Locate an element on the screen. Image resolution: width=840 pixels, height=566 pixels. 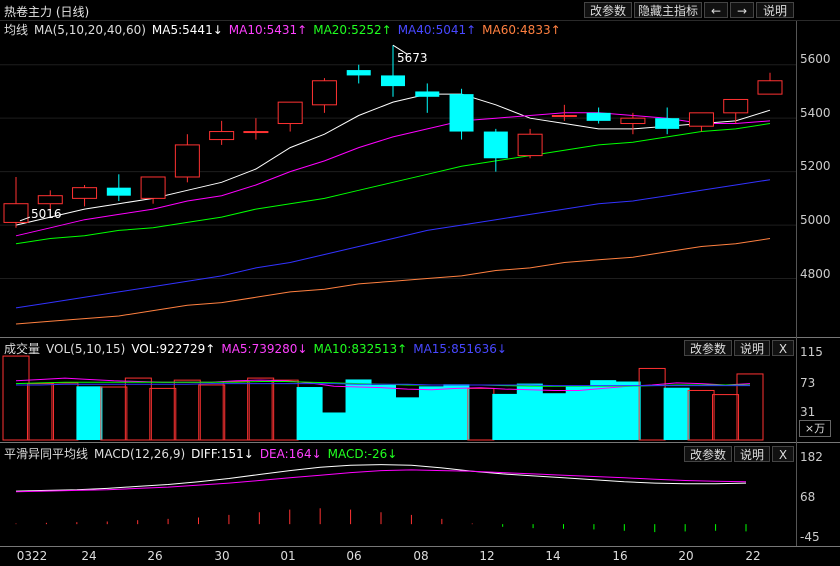
macd-y-tick-label: -45 is located at coordinates (810, 537).